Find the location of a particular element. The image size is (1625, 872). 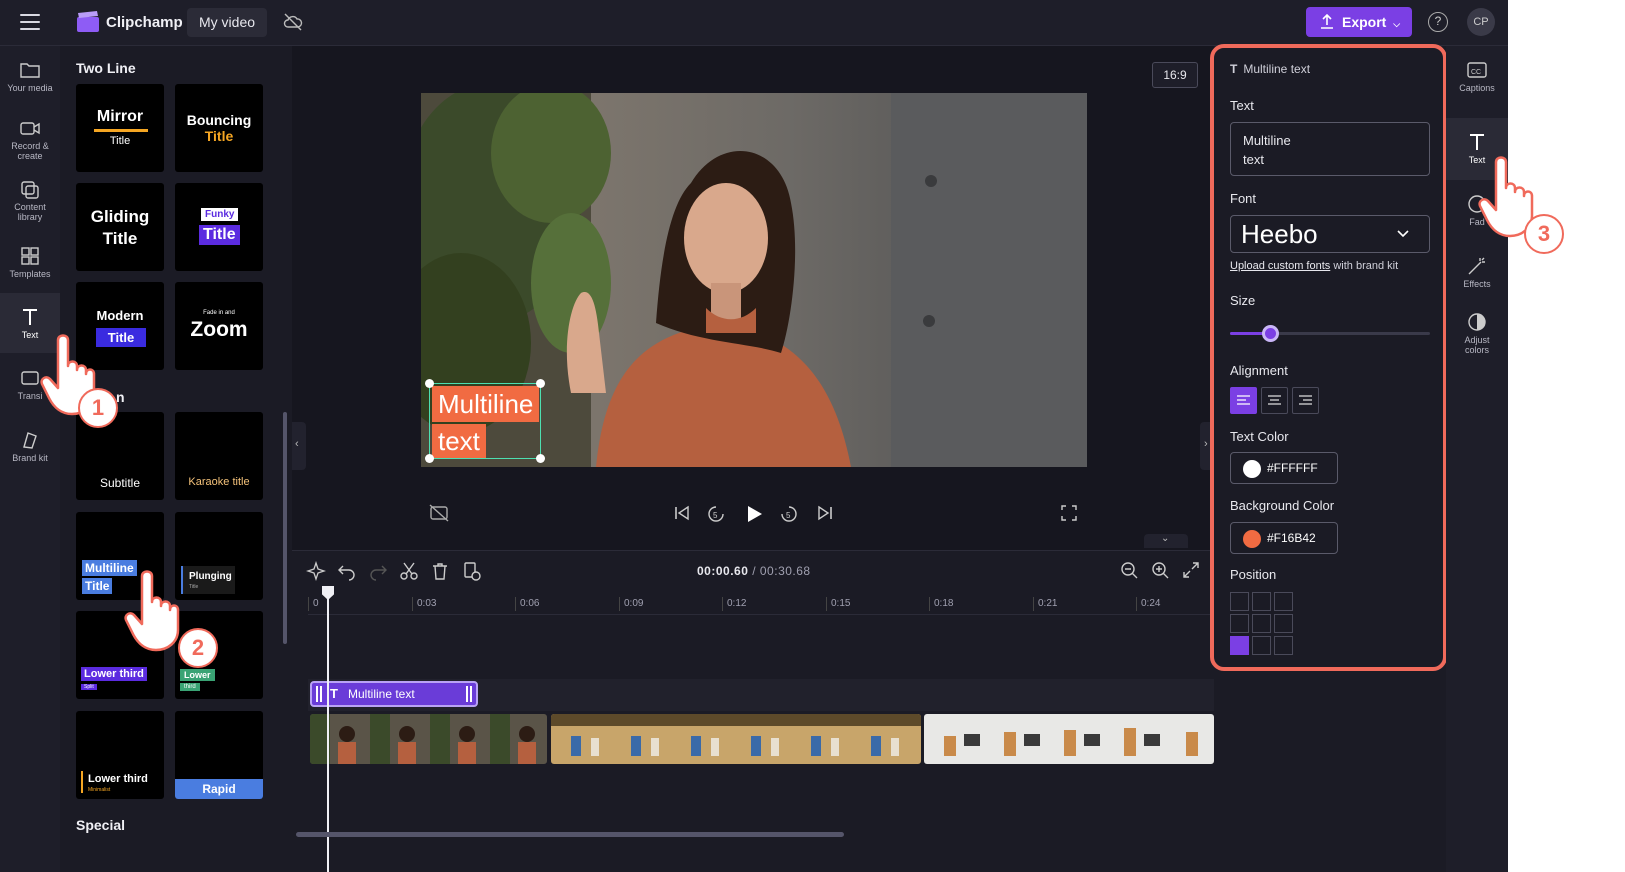

cloud-off-icon is located at coordinates (293, 22).